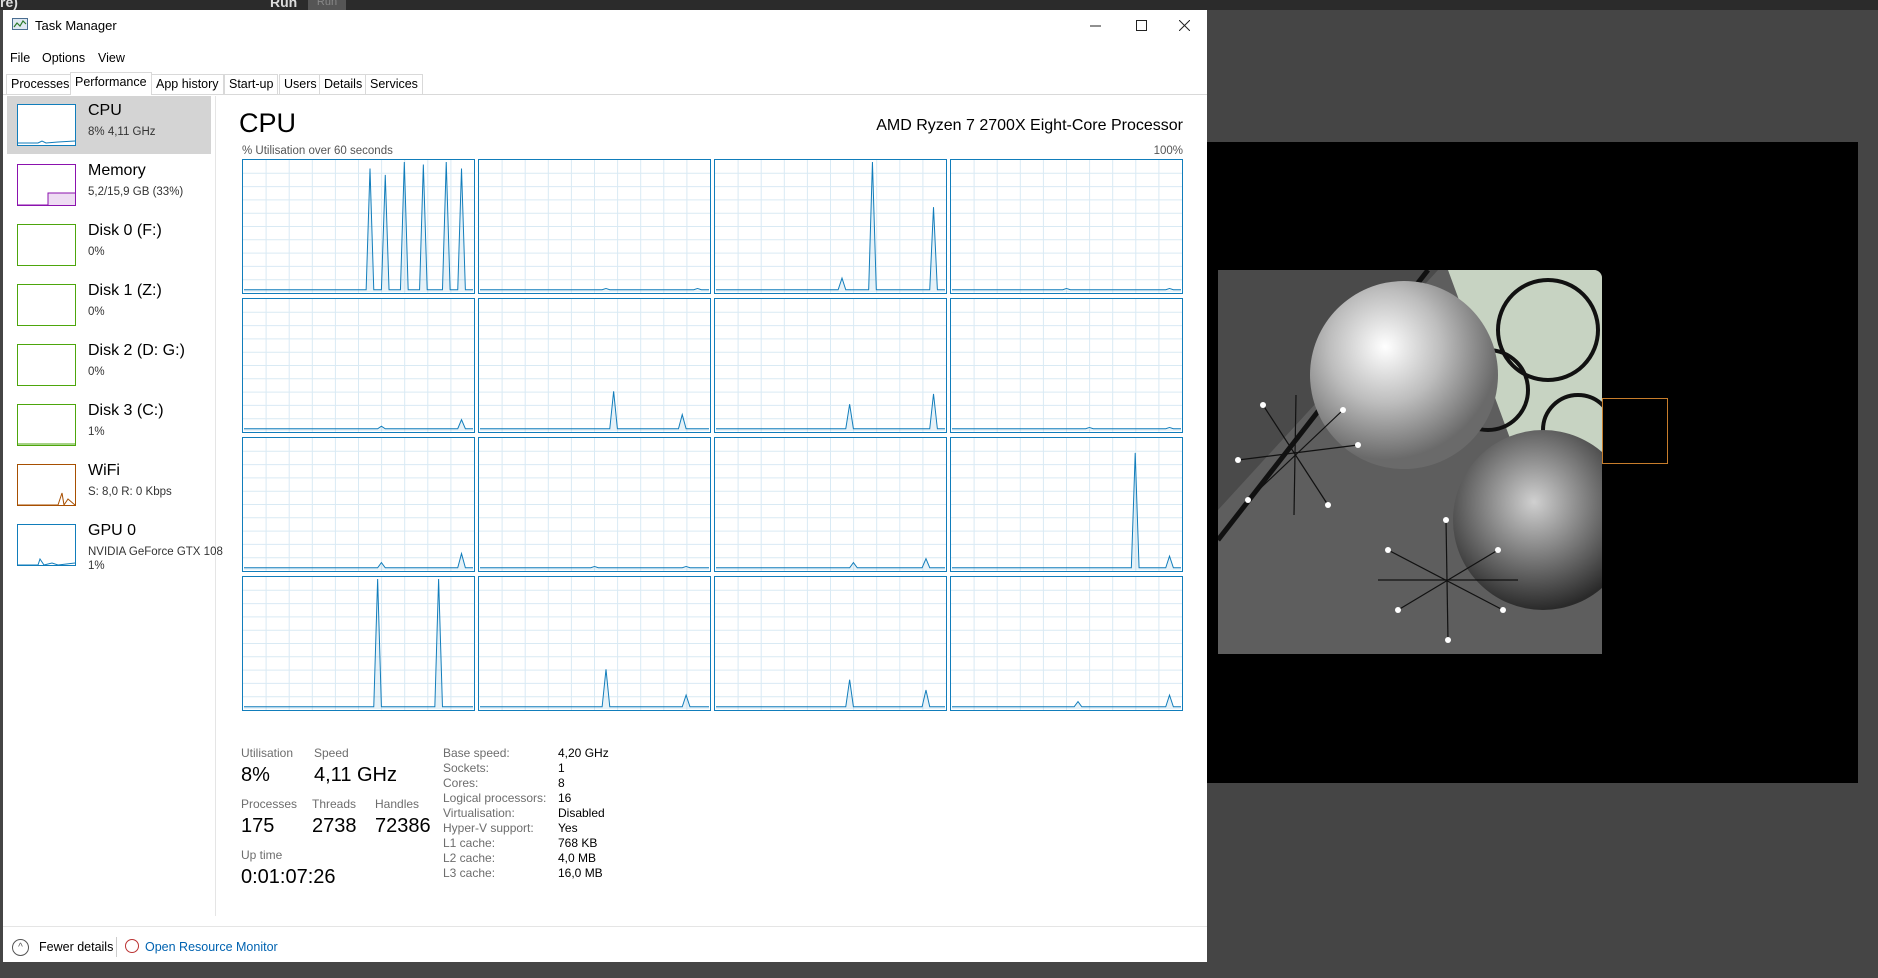  What do you see at coordinates (583, 753) in the screenshot?
I see `spec-value: 4,20 GHz` at bounding box center [583, 753].